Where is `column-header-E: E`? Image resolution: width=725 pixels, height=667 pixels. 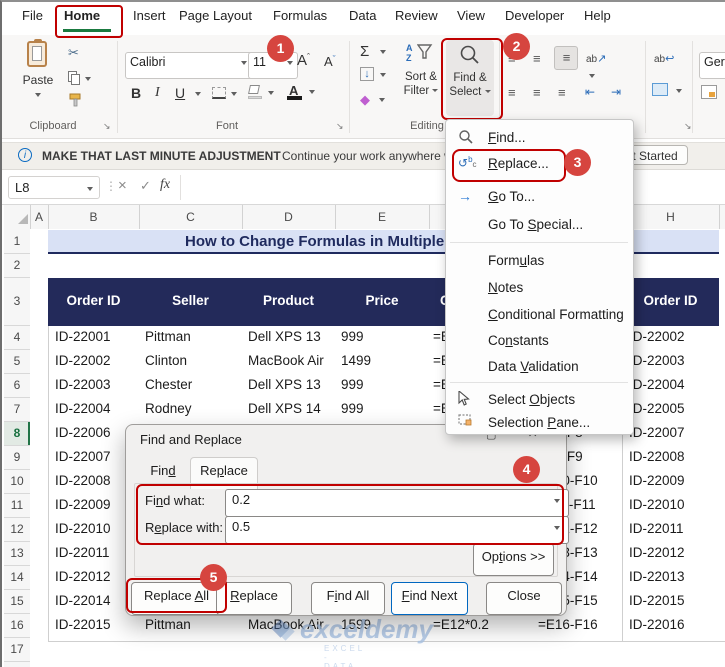
column-header-E: E is located at coordinates (382, 217).